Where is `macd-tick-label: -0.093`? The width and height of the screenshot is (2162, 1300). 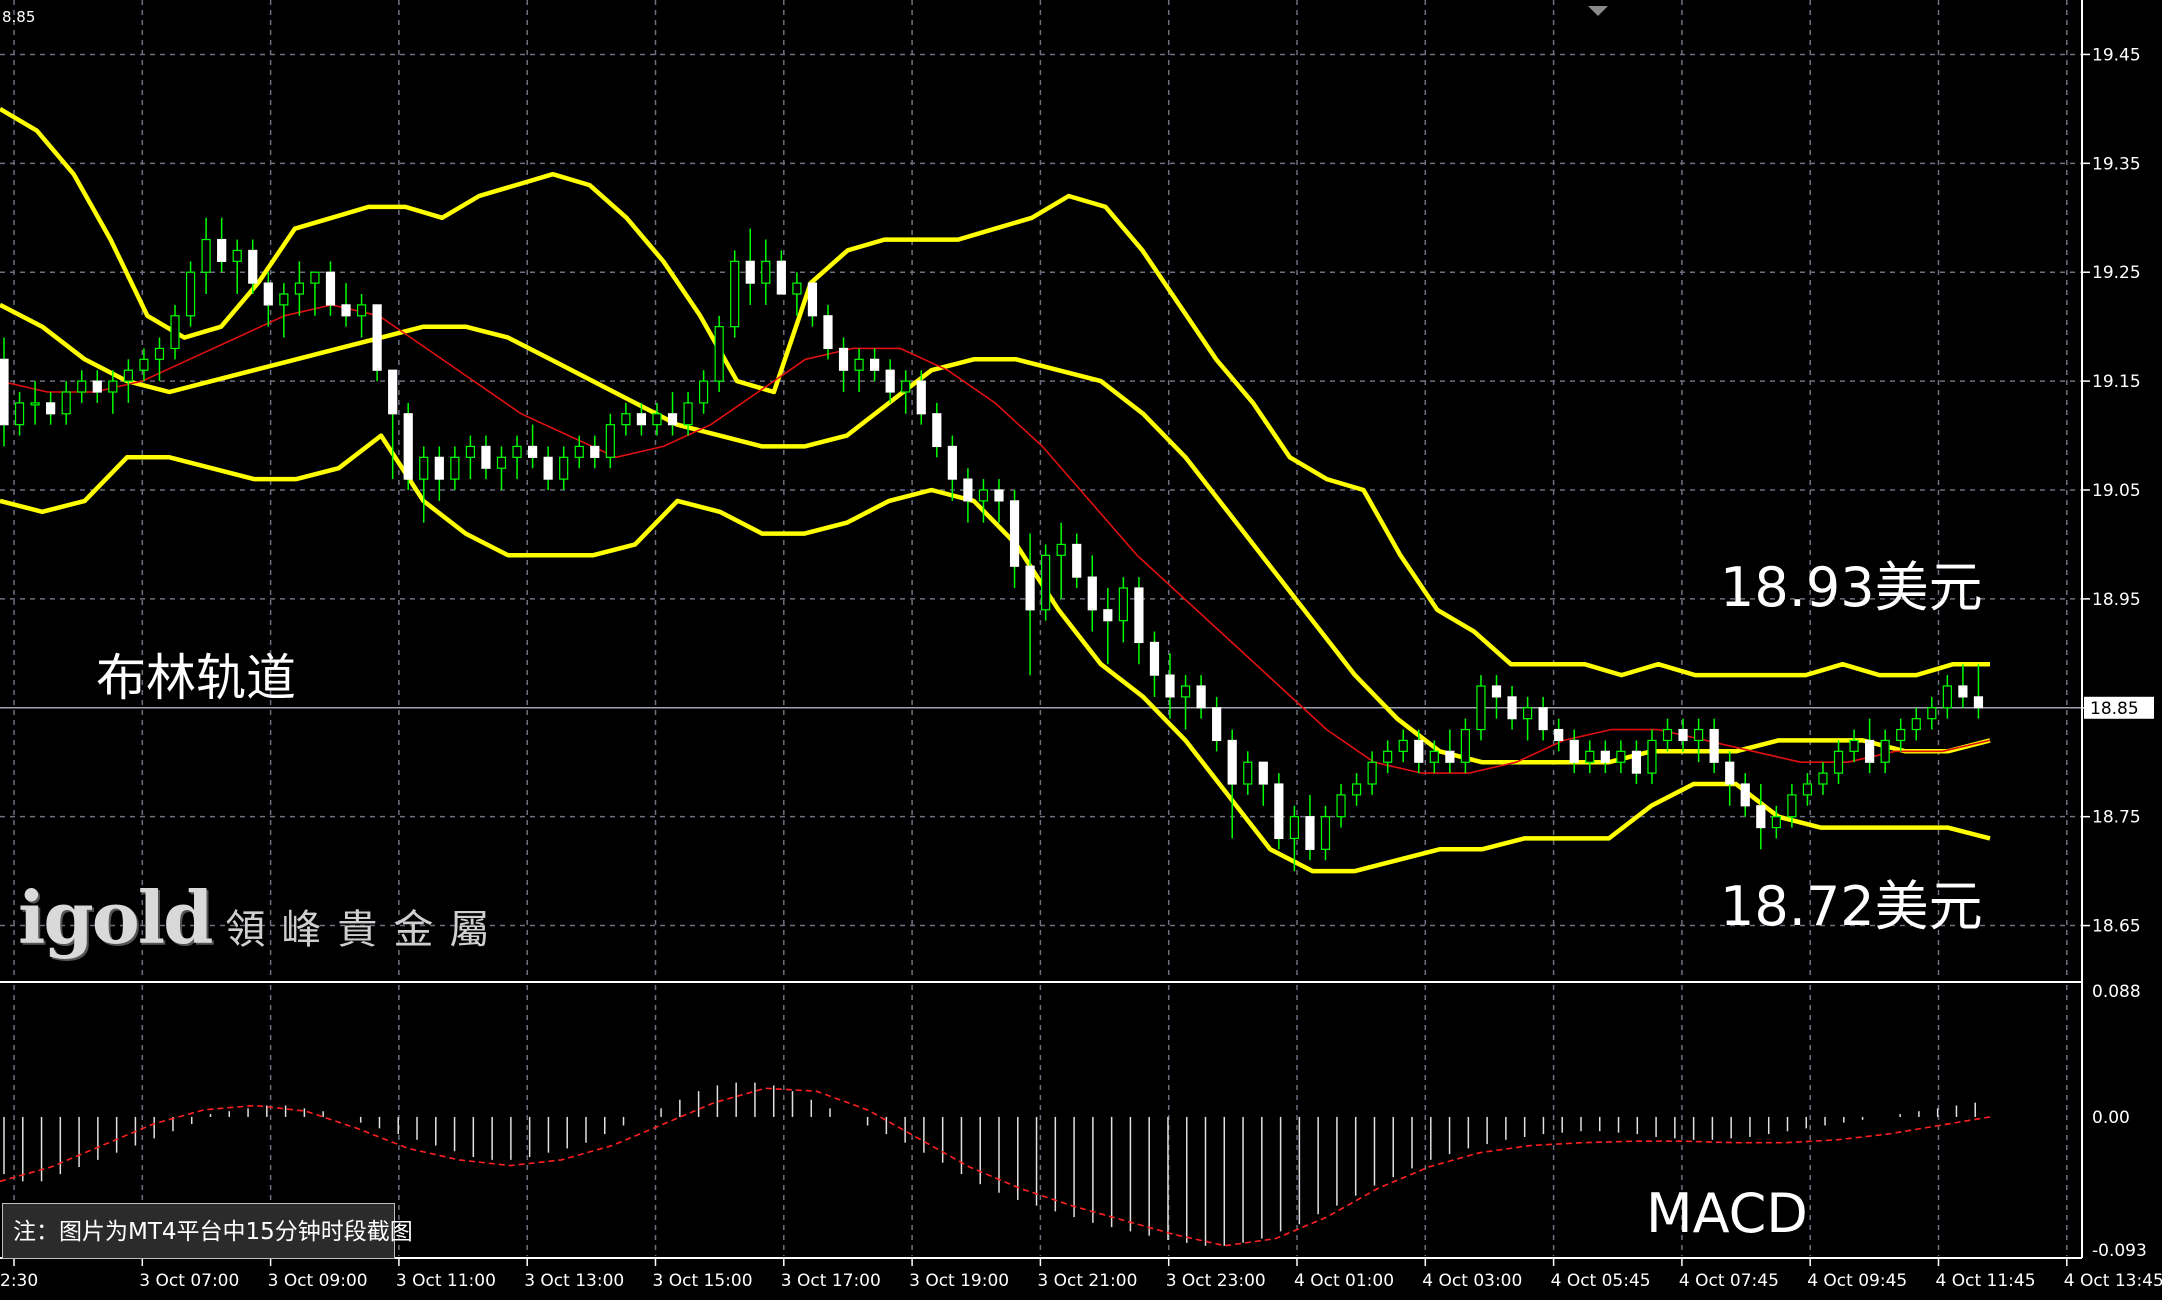 macd-tick-label: -0.093 is located at coordinates (2119, 1251).